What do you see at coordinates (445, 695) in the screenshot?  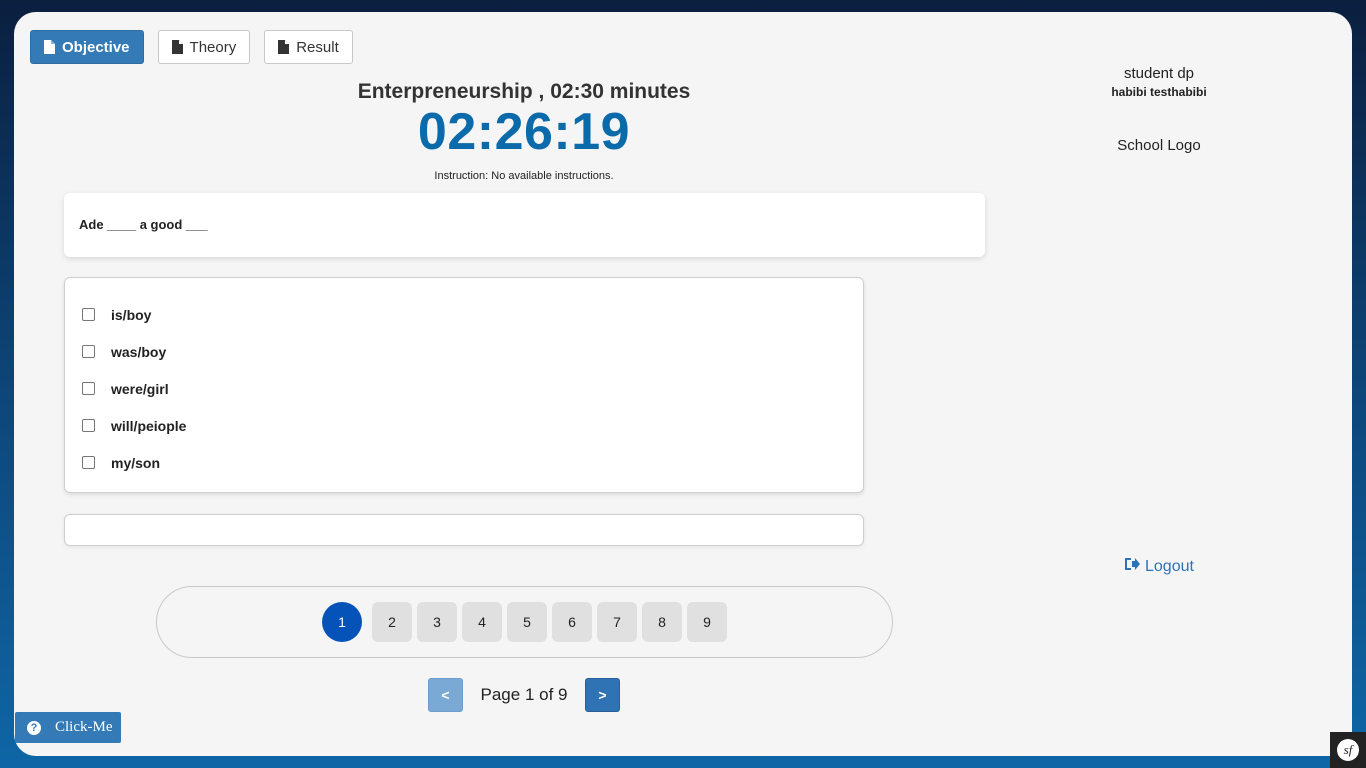 I see `previous-page-button: <` at bounding box center [445, 695].